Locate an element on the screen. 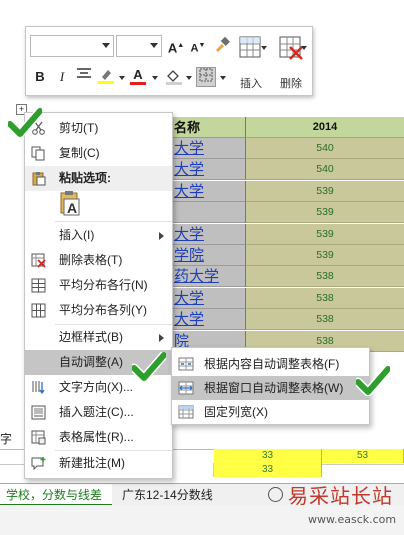 This screenshot has width=404, height=535. header-year-cell: 2014 is located at coordinates (325, 127).